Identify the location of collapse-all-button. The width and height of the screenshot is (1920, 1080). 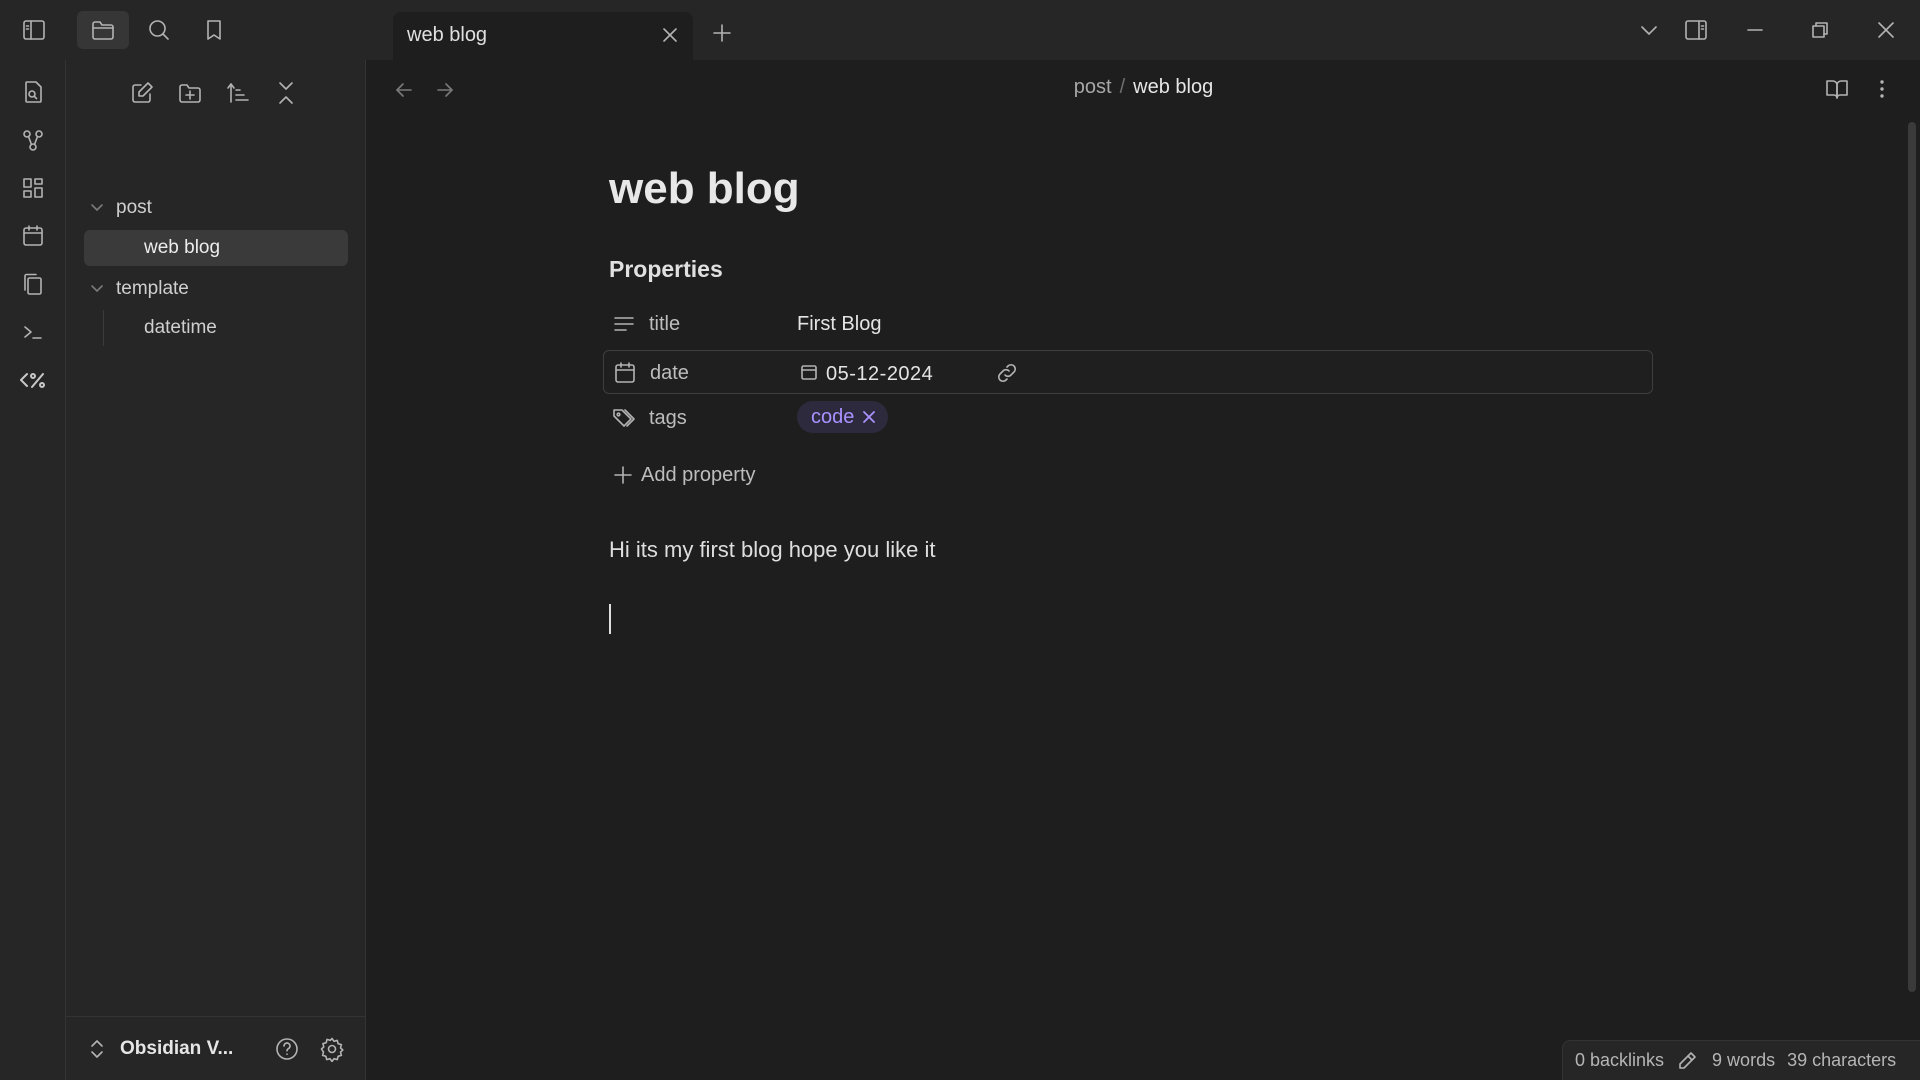
(286, 93).